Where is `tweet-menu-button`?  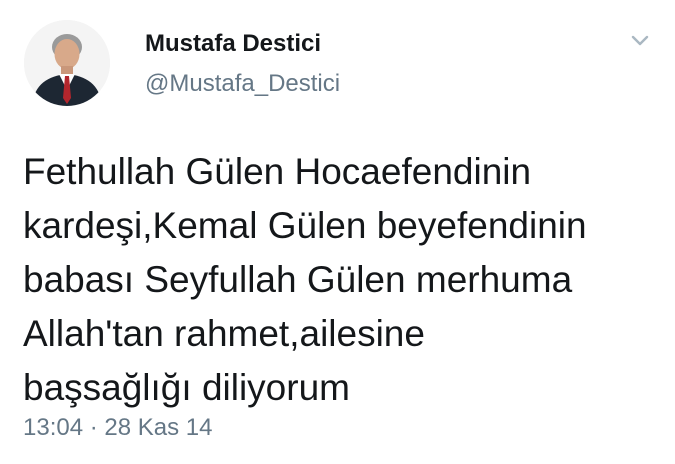 tweet-menu-button is located at coordinates (640, 40).